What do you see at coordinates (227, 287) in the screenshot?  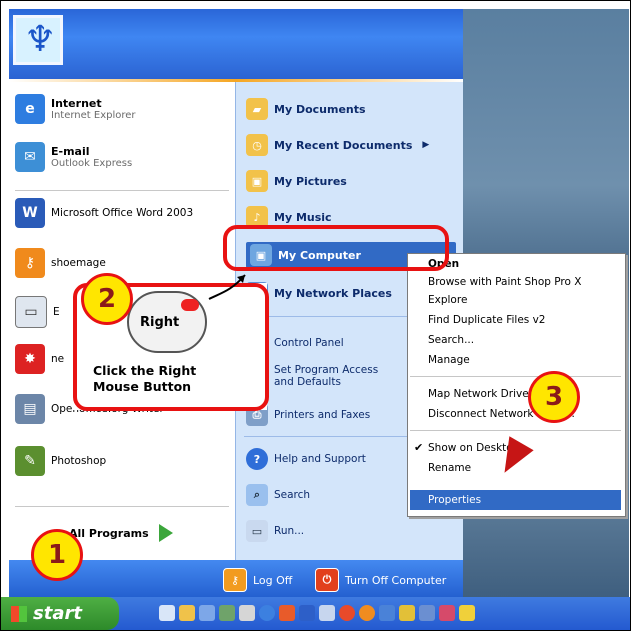 I see `pointer-arrow` at bounding box center [227, 287].